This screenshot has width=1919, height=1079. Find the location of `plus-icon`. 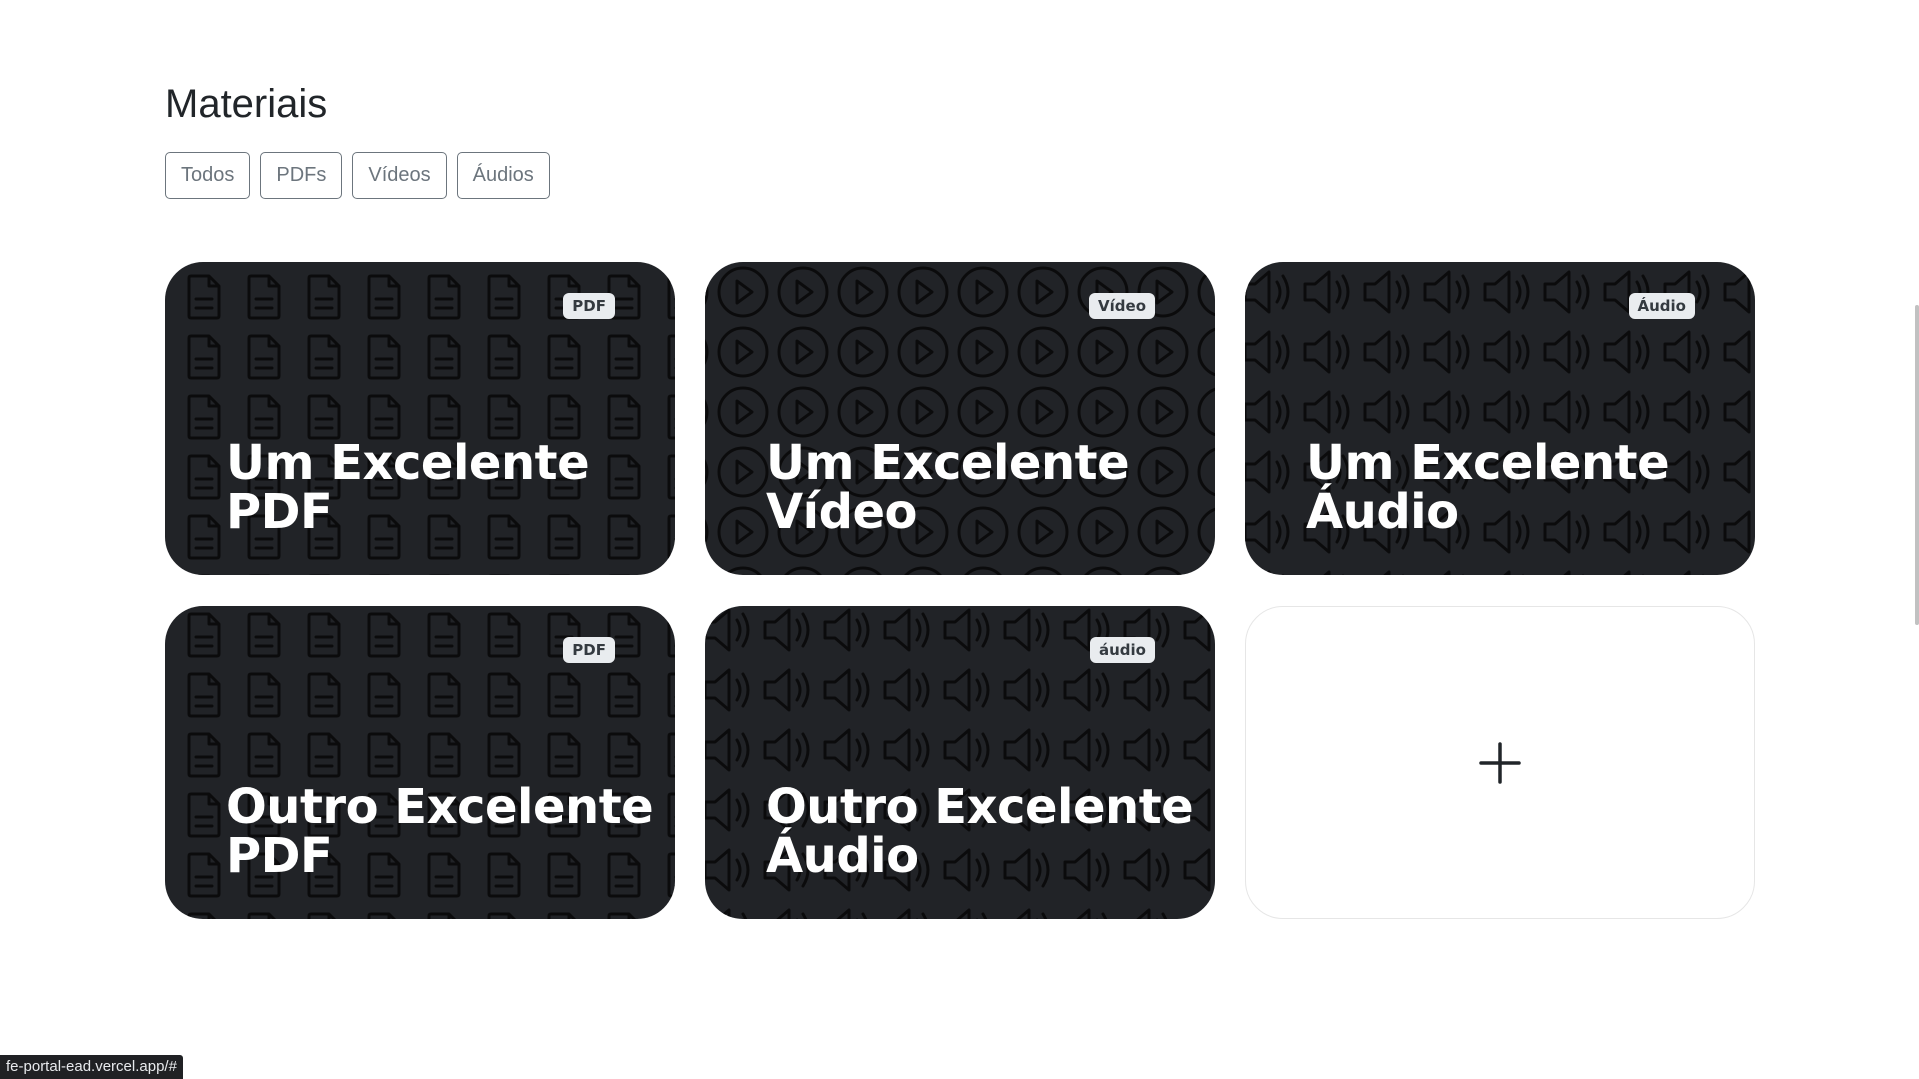

plus-icon is located at coordinates (1500, 762).